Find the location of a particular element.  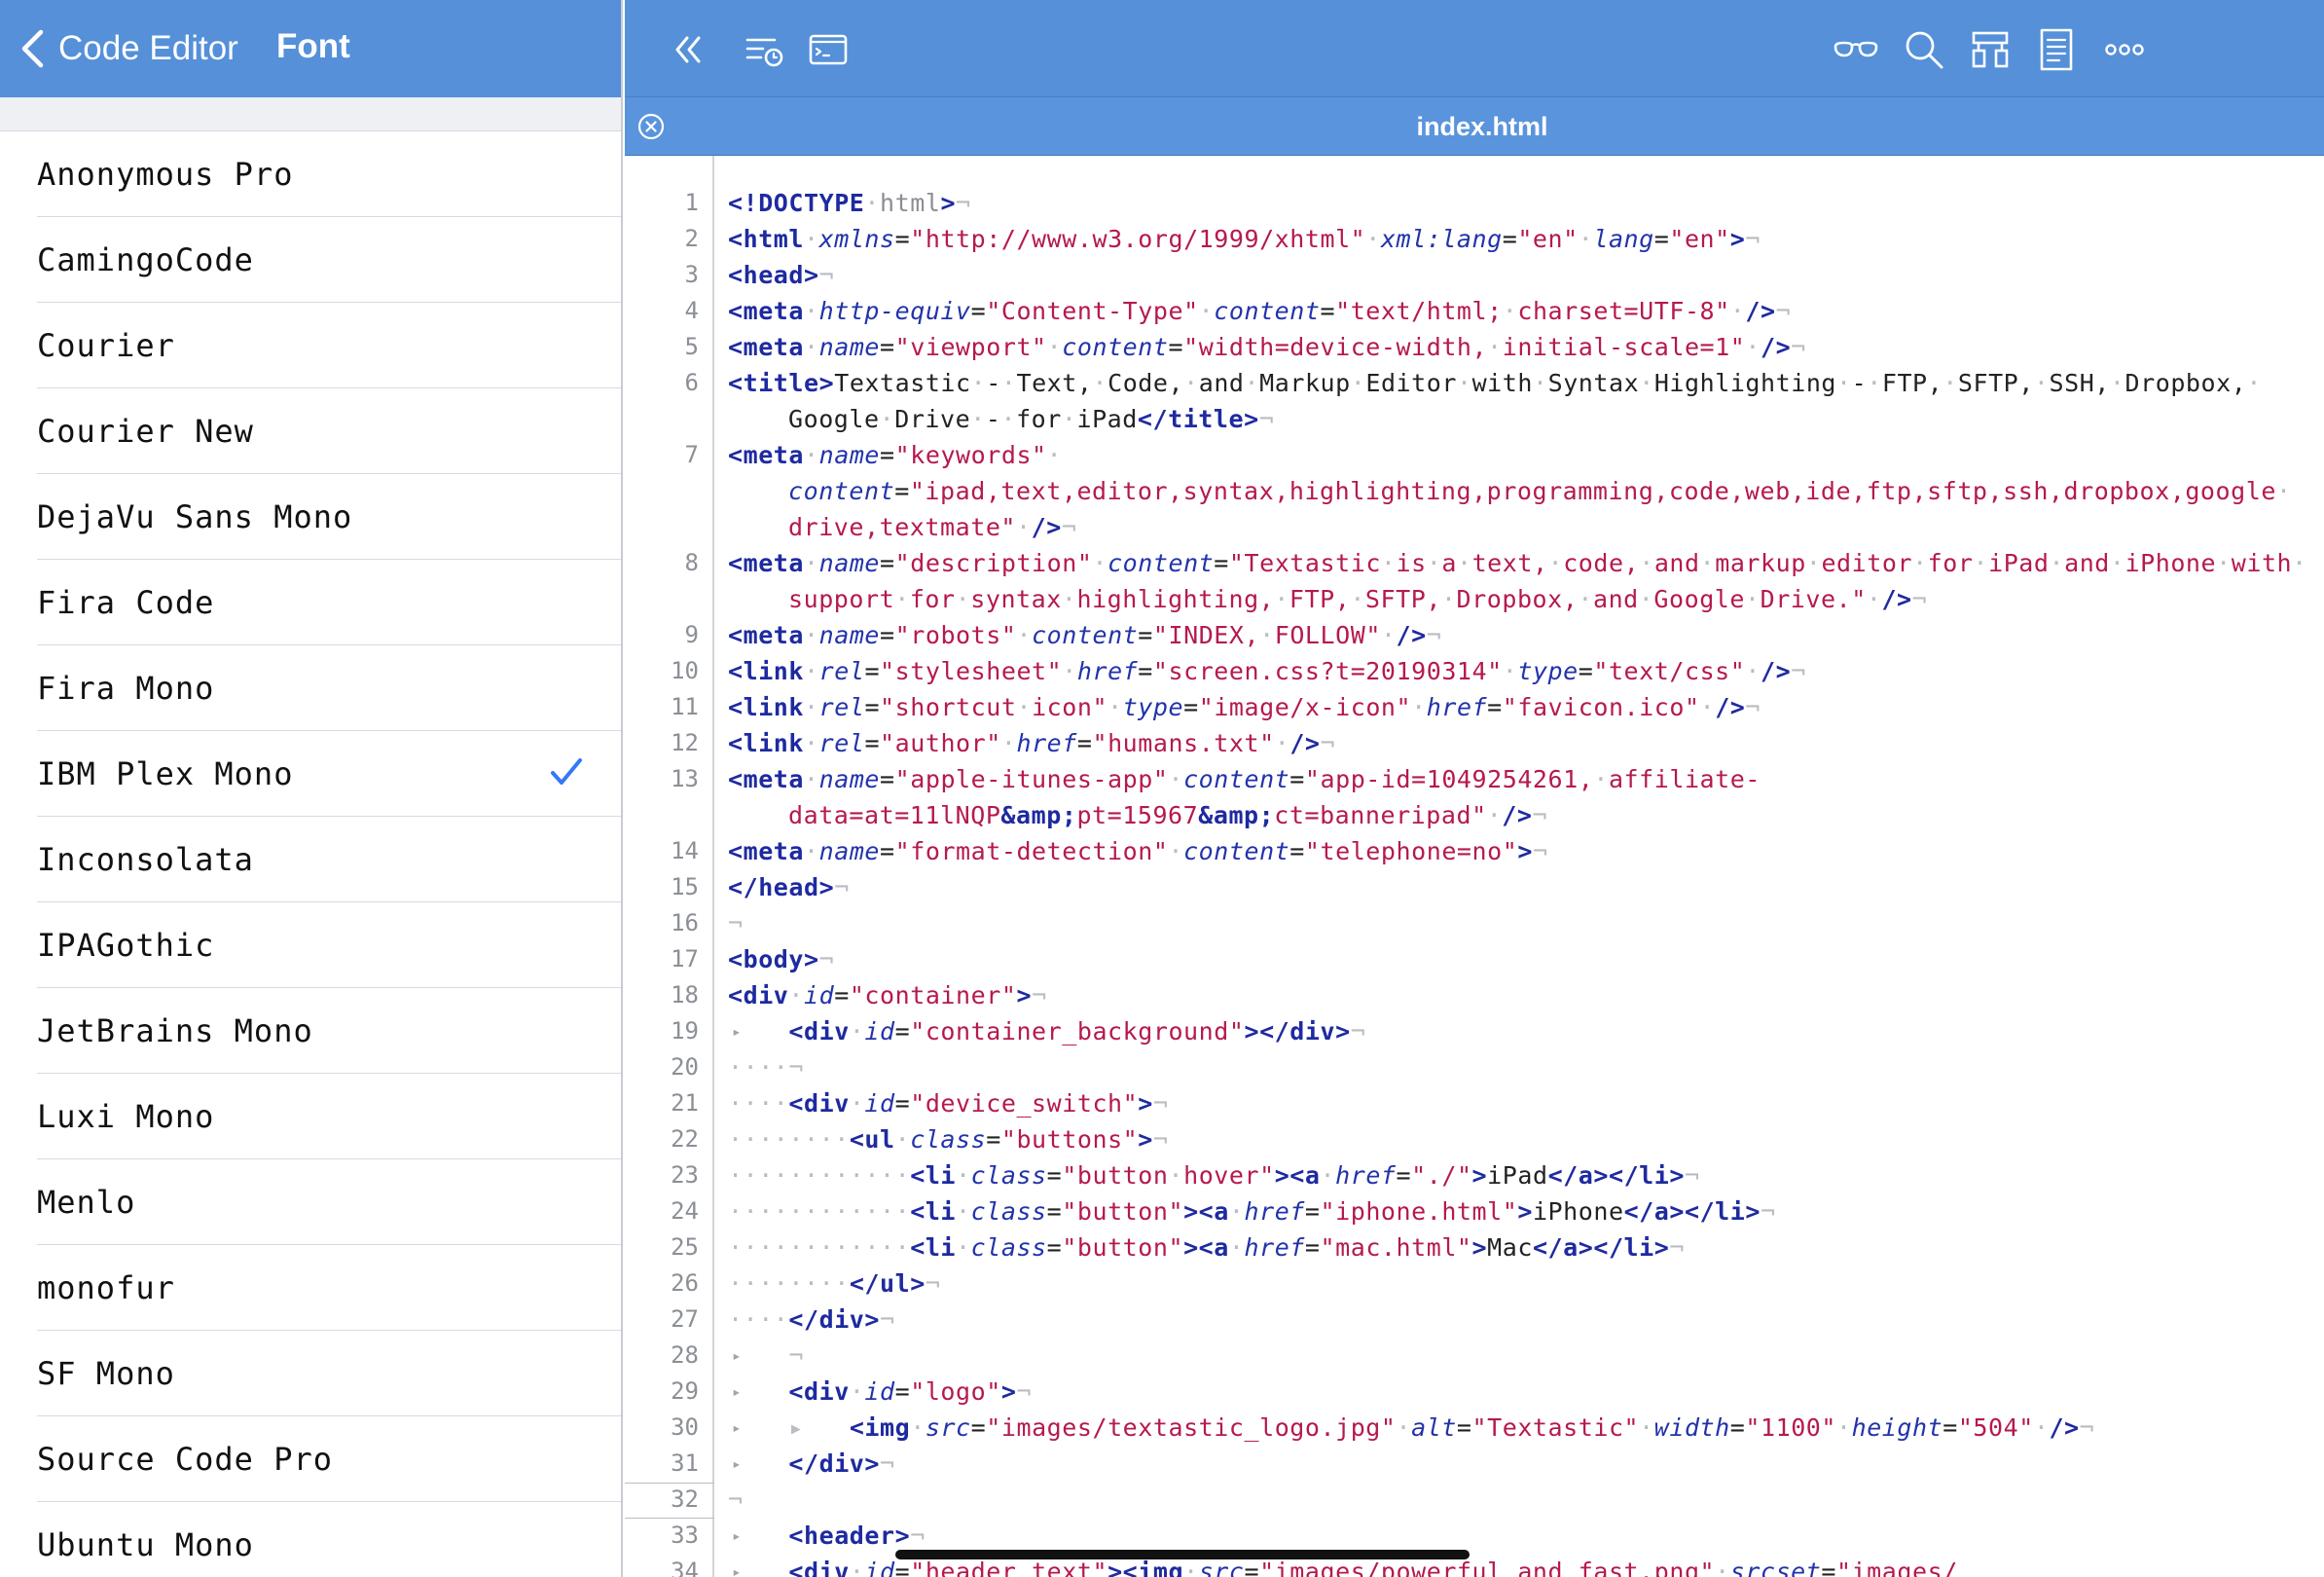

outline-history-icon is located at coordinates (764, 52).